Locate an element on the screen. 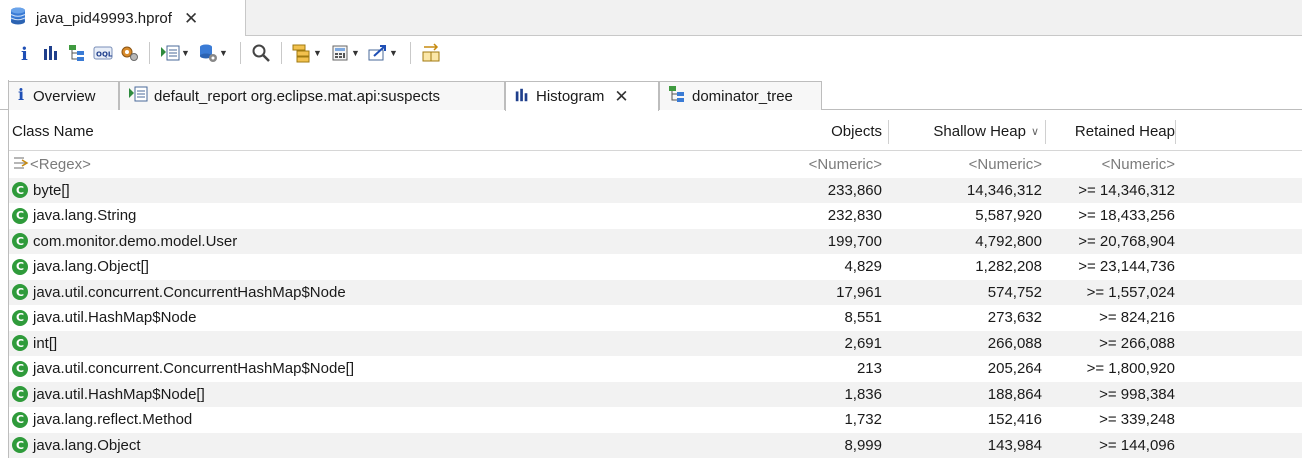 The image size is (1302, 458). objects-cell: 1,732 is located at coordinates (863, 420).